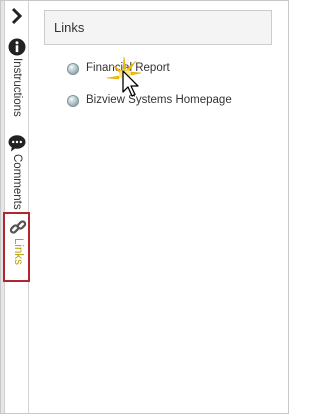 This screenshot has height=414, width=320. Describe the element at coordinates (18, 251) in the screenshot. I see `tab-label-links: Links` at that location.